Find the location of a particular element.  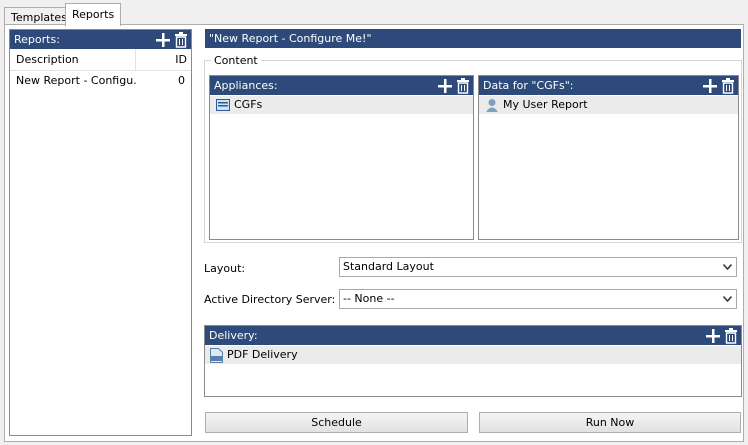

ad-server-label: Active Directory Server: is located at coordinates (270, 299).